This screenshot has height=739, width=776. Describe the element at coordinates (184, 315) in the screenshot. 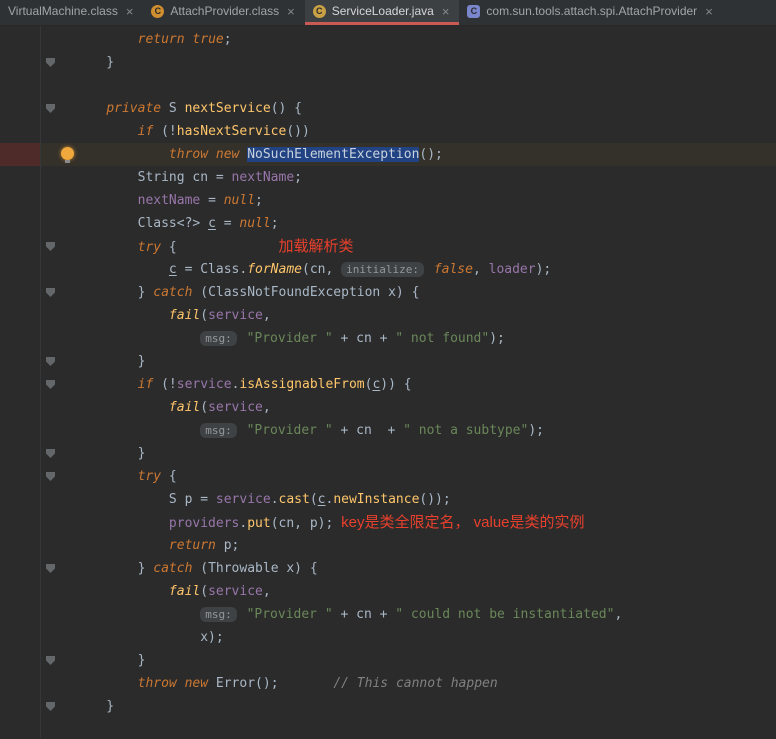

I see `code-token: fail` at that location.